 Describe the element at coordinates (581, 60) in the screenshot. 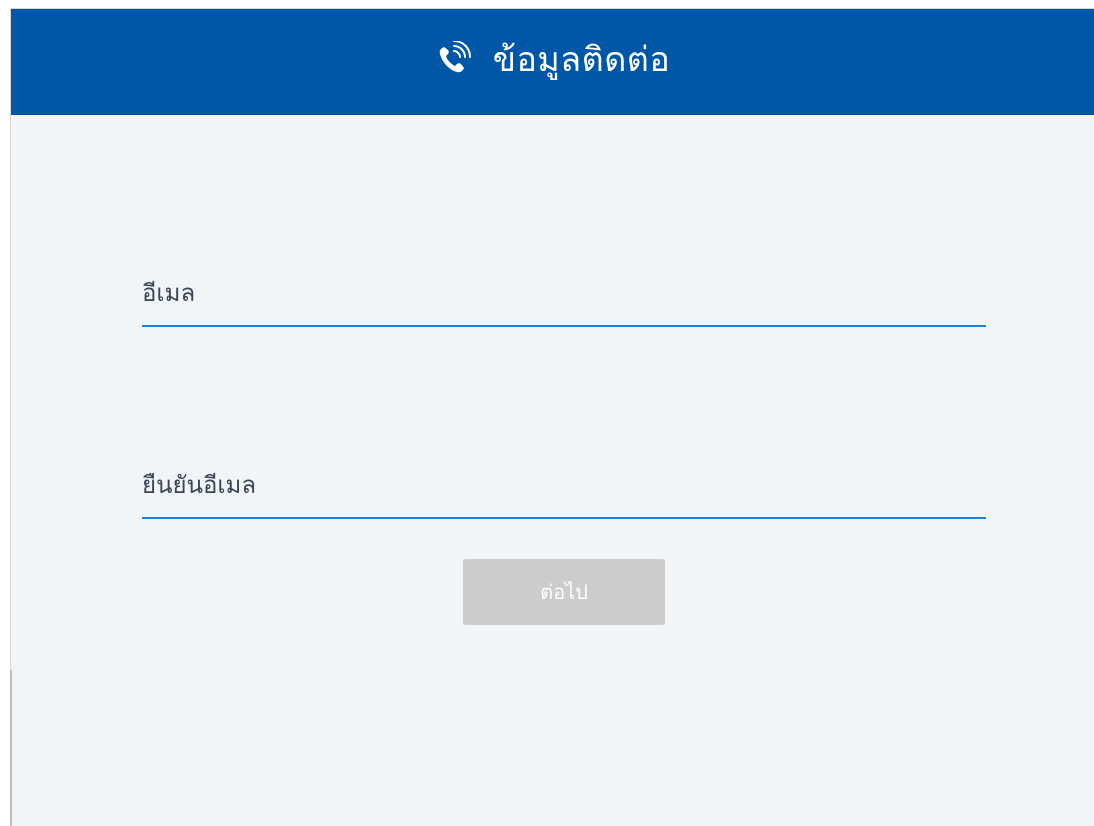

I see `page-title: ข้อมูลติดต่อ` at that location.